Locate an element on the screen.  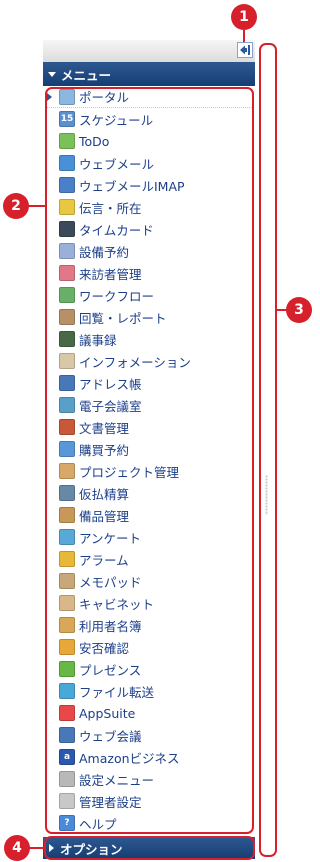
callout-badge-3: 3 is located at coordinates (299, 310).